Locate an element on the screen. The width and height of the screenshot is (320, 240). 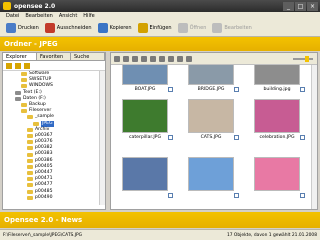
-ffnen-button: Öffnen is located at coordinates (192, 28).